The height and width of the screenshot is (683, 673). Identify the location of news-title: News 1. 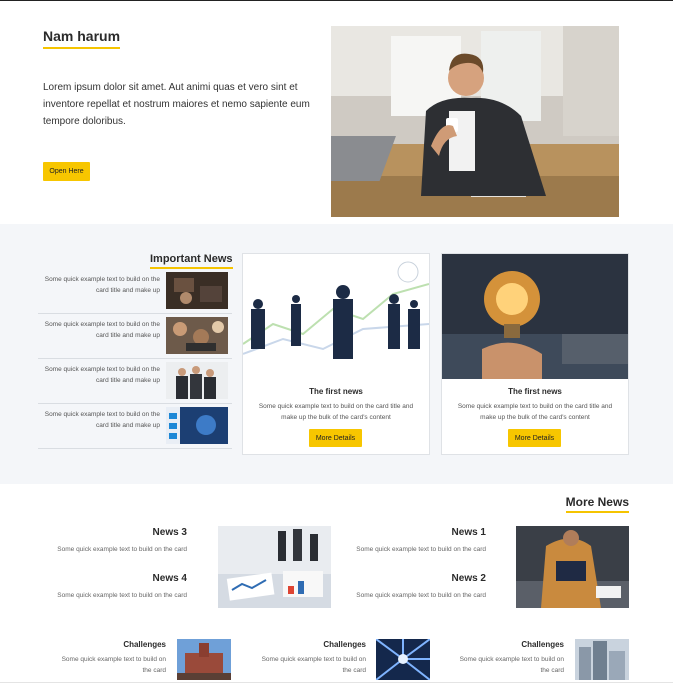
(421, 532).